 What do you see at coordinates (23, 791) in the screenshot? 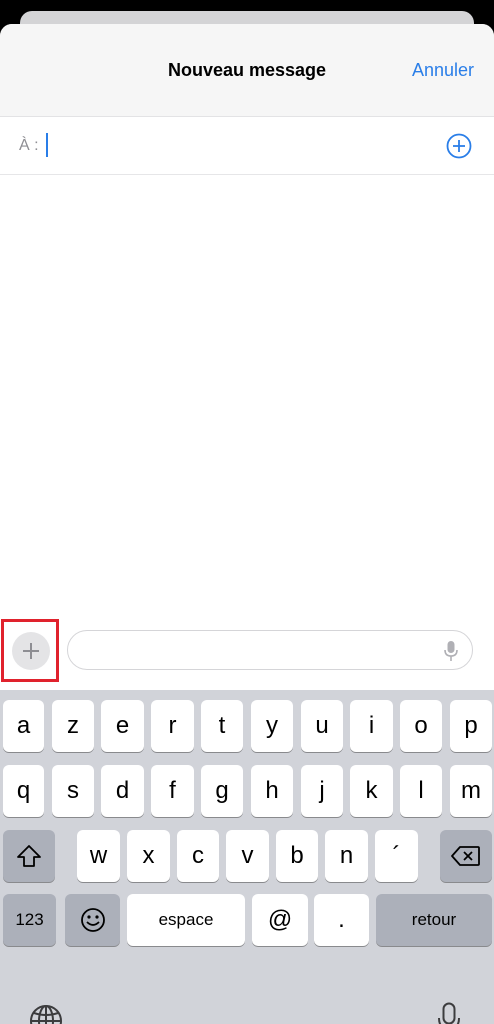
I see `key-q: q` at bounding box center [23, 791].